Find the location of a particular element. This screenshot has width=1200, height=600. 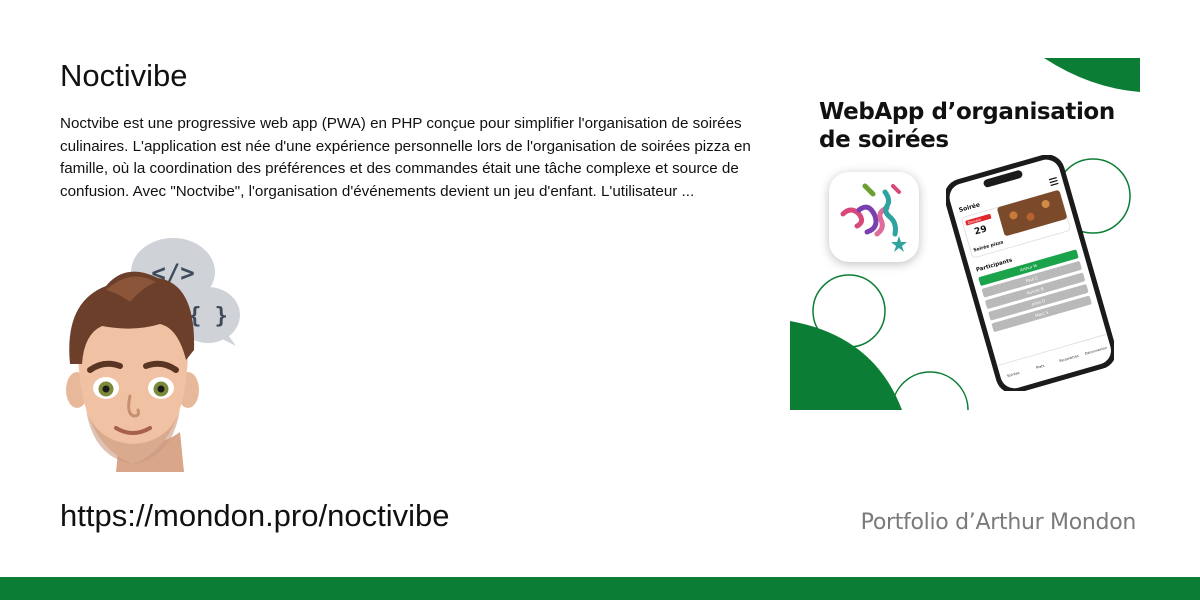

promo-headline: WebApp d’organisation de soirées is located at coordinates (967, 126).